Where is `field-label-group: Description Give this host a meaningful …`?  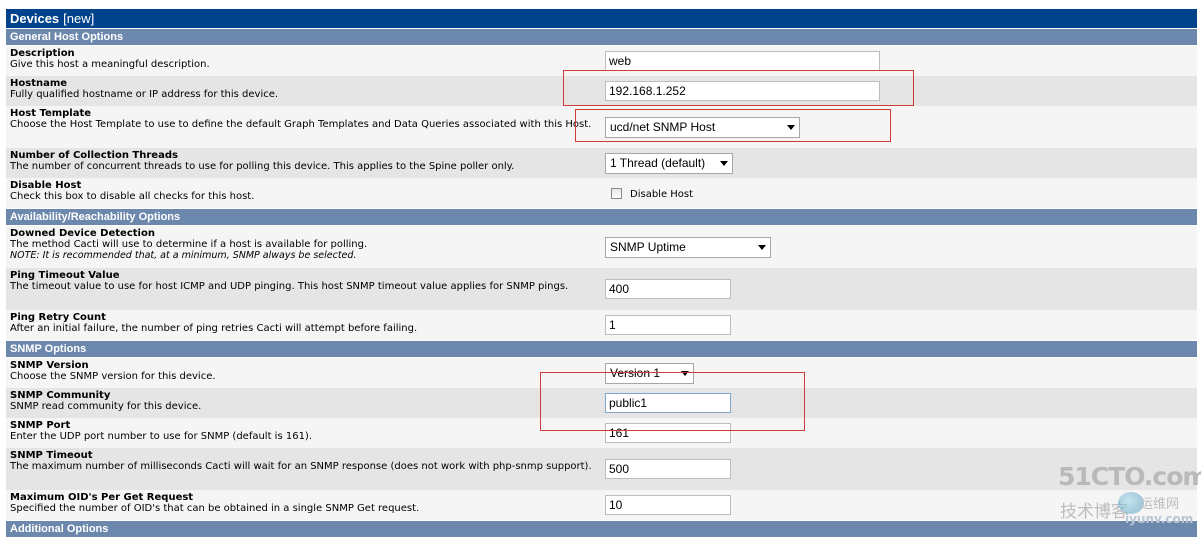
field-label-group: Description Give this host a meaningful … is located at coordinates (305, 59).